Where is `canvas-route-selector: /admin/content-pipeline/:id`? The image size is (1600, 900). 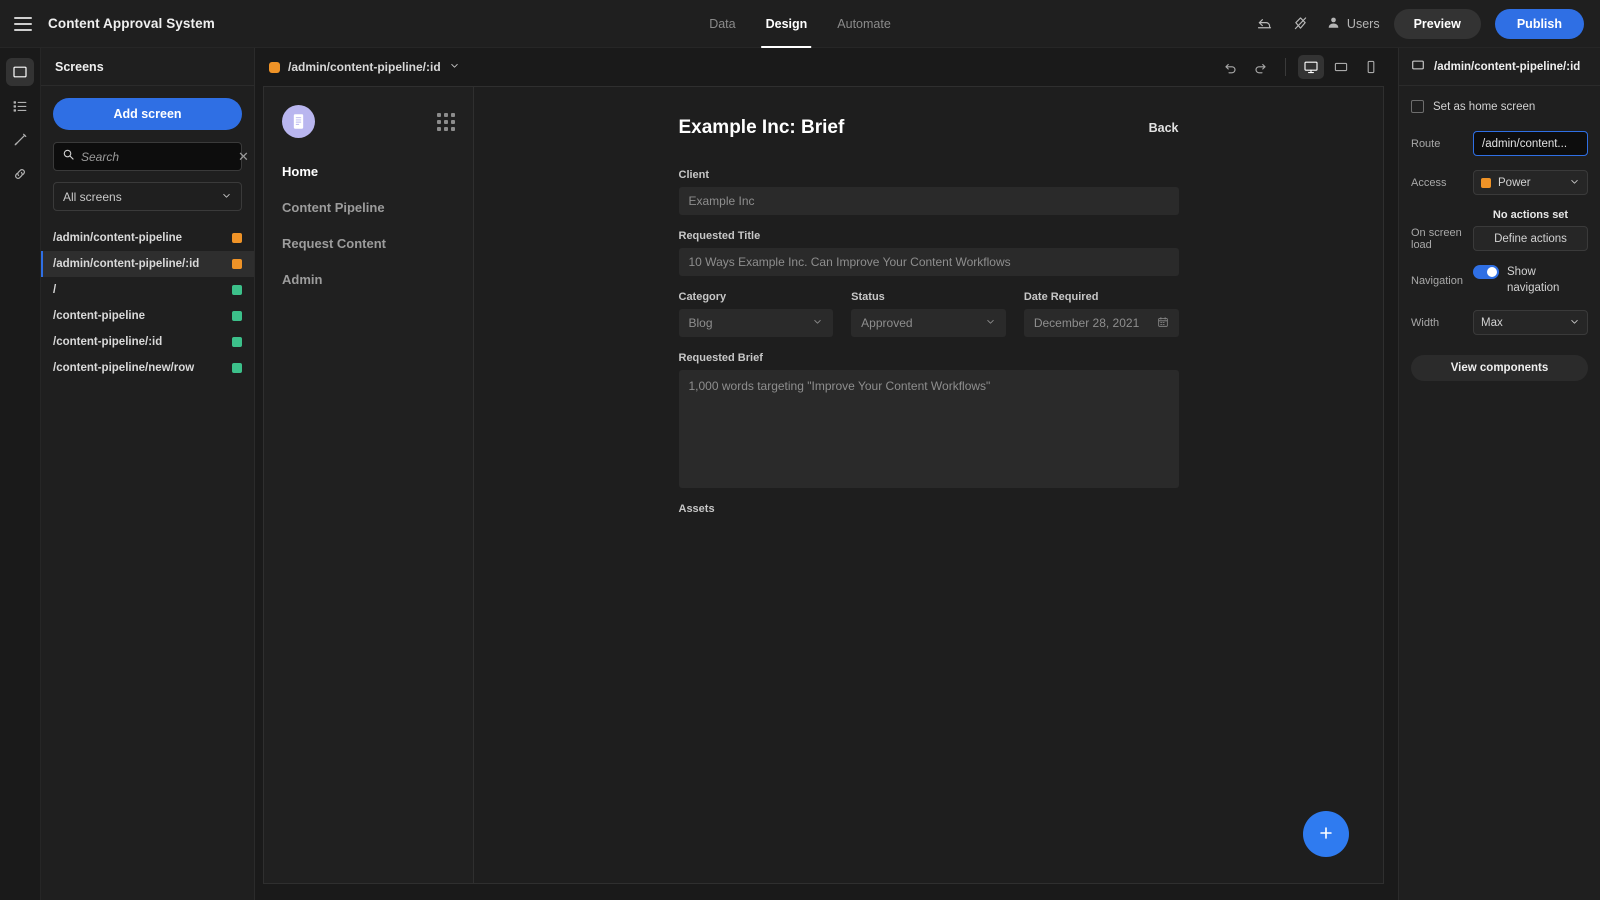
canvas-route-selector: /admin/content-pipeline/:id is located at coordinates (364, 67).